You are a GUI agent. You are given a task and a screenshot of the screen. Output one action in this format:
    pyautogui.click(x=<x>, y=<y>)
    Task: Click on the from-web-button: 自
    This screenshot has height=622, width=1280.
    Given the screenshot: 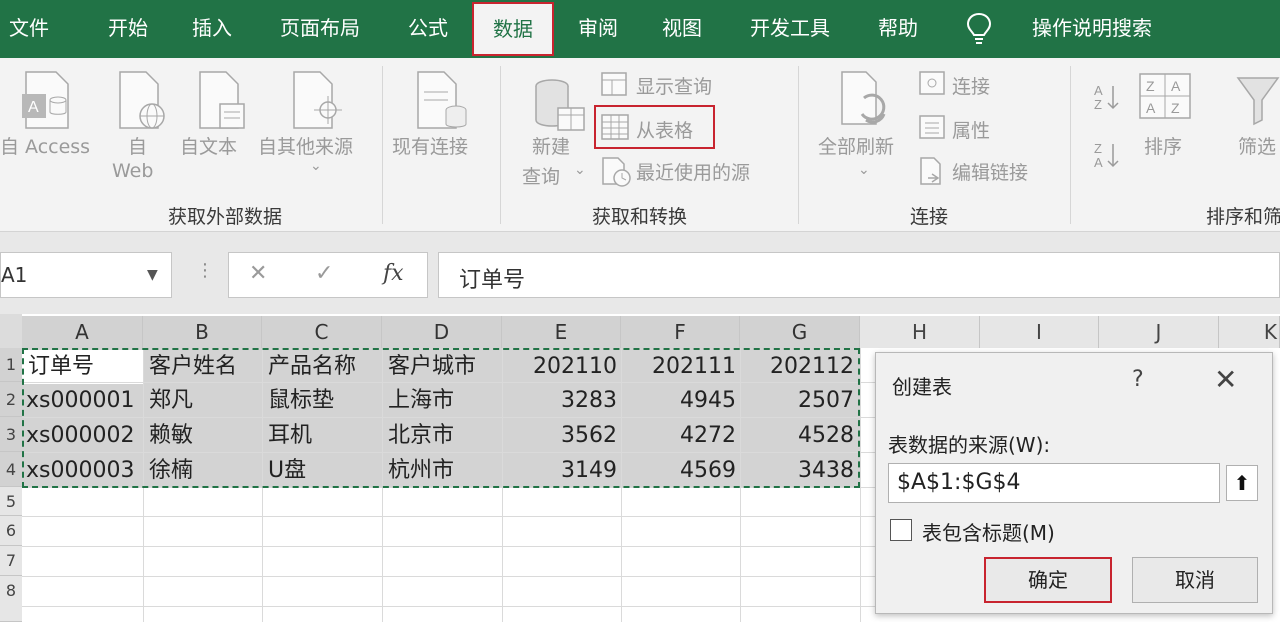 What is the action you would take?
    pyautogui.click(x=137, y=145)
    